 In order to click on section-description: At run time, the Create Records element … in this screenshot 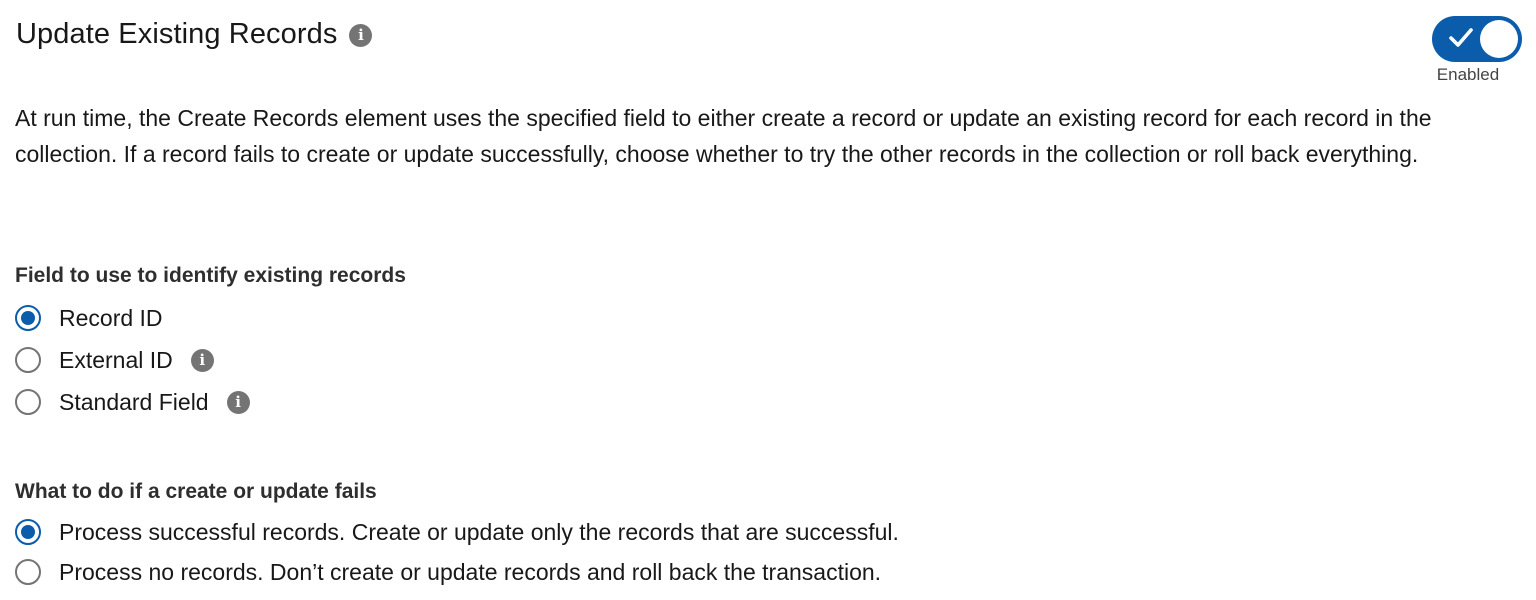, I will do `click(723, 136)`.